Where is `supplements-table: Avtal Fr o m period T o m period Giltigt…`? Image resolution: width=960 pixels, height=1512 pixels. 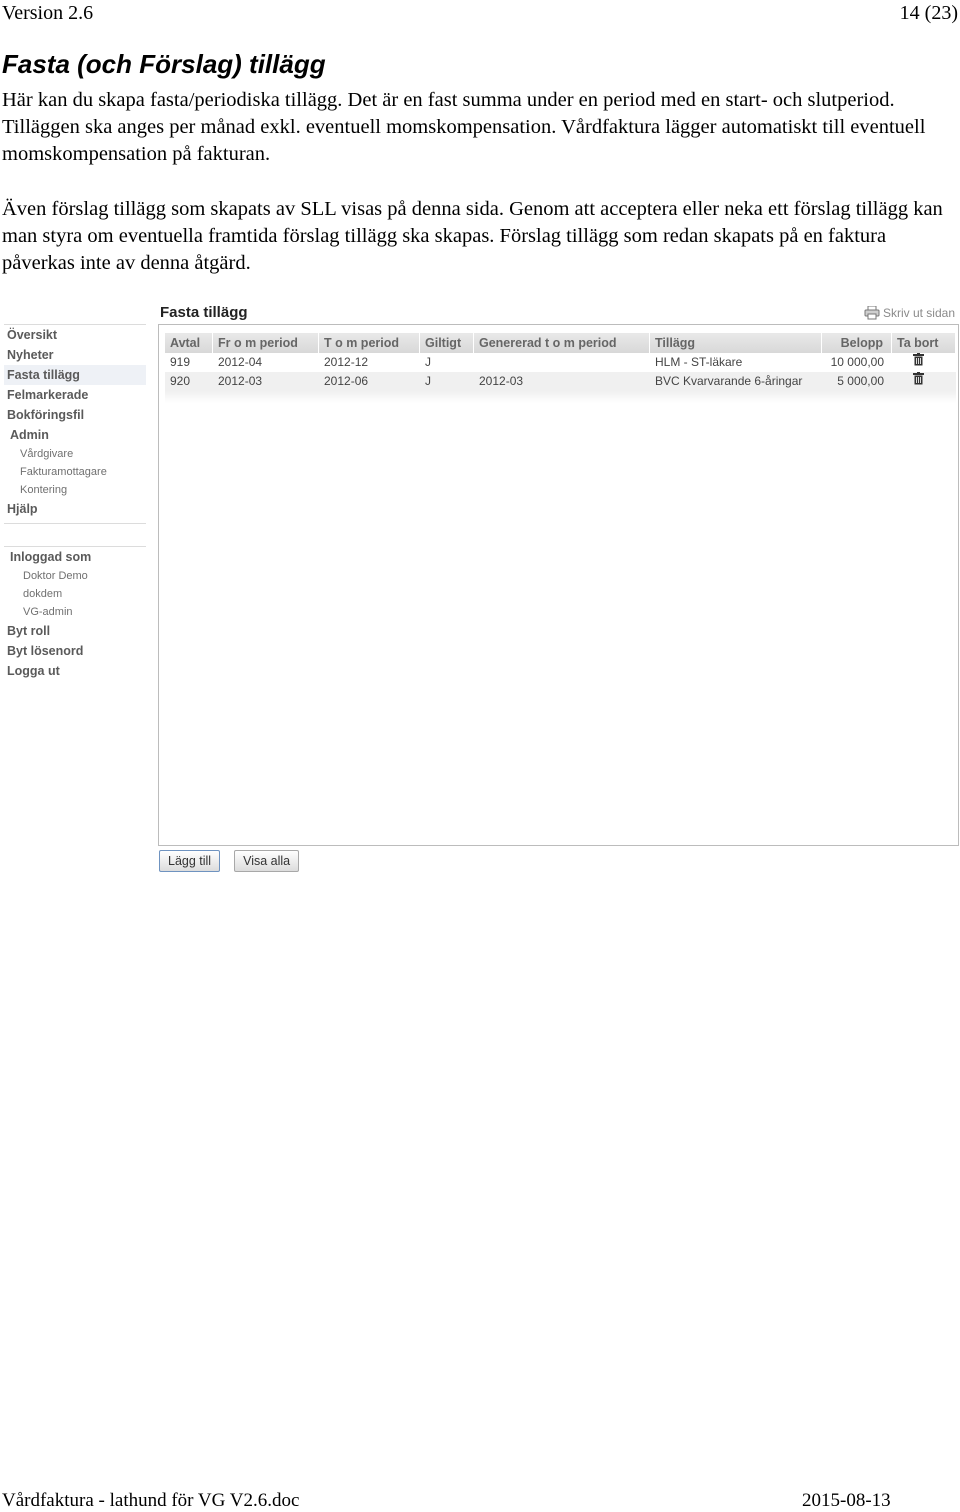
supplements-table: Avtal Fr o m period T o m period Giltigt… is located at coordinates (560, 368).